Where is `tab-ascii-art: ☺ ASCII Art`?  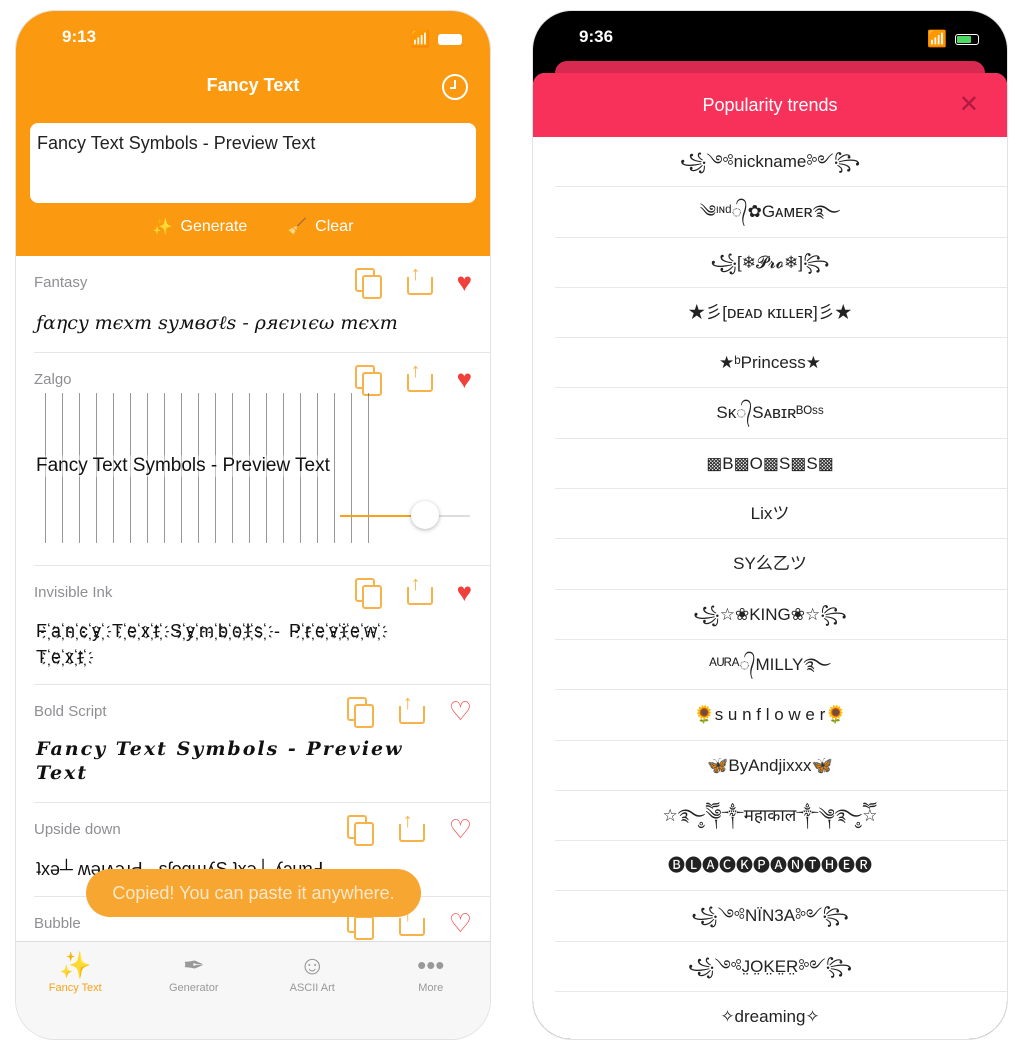
tab-ascii-art: ☺ ASCII Art is located at coordinates (312, 990).